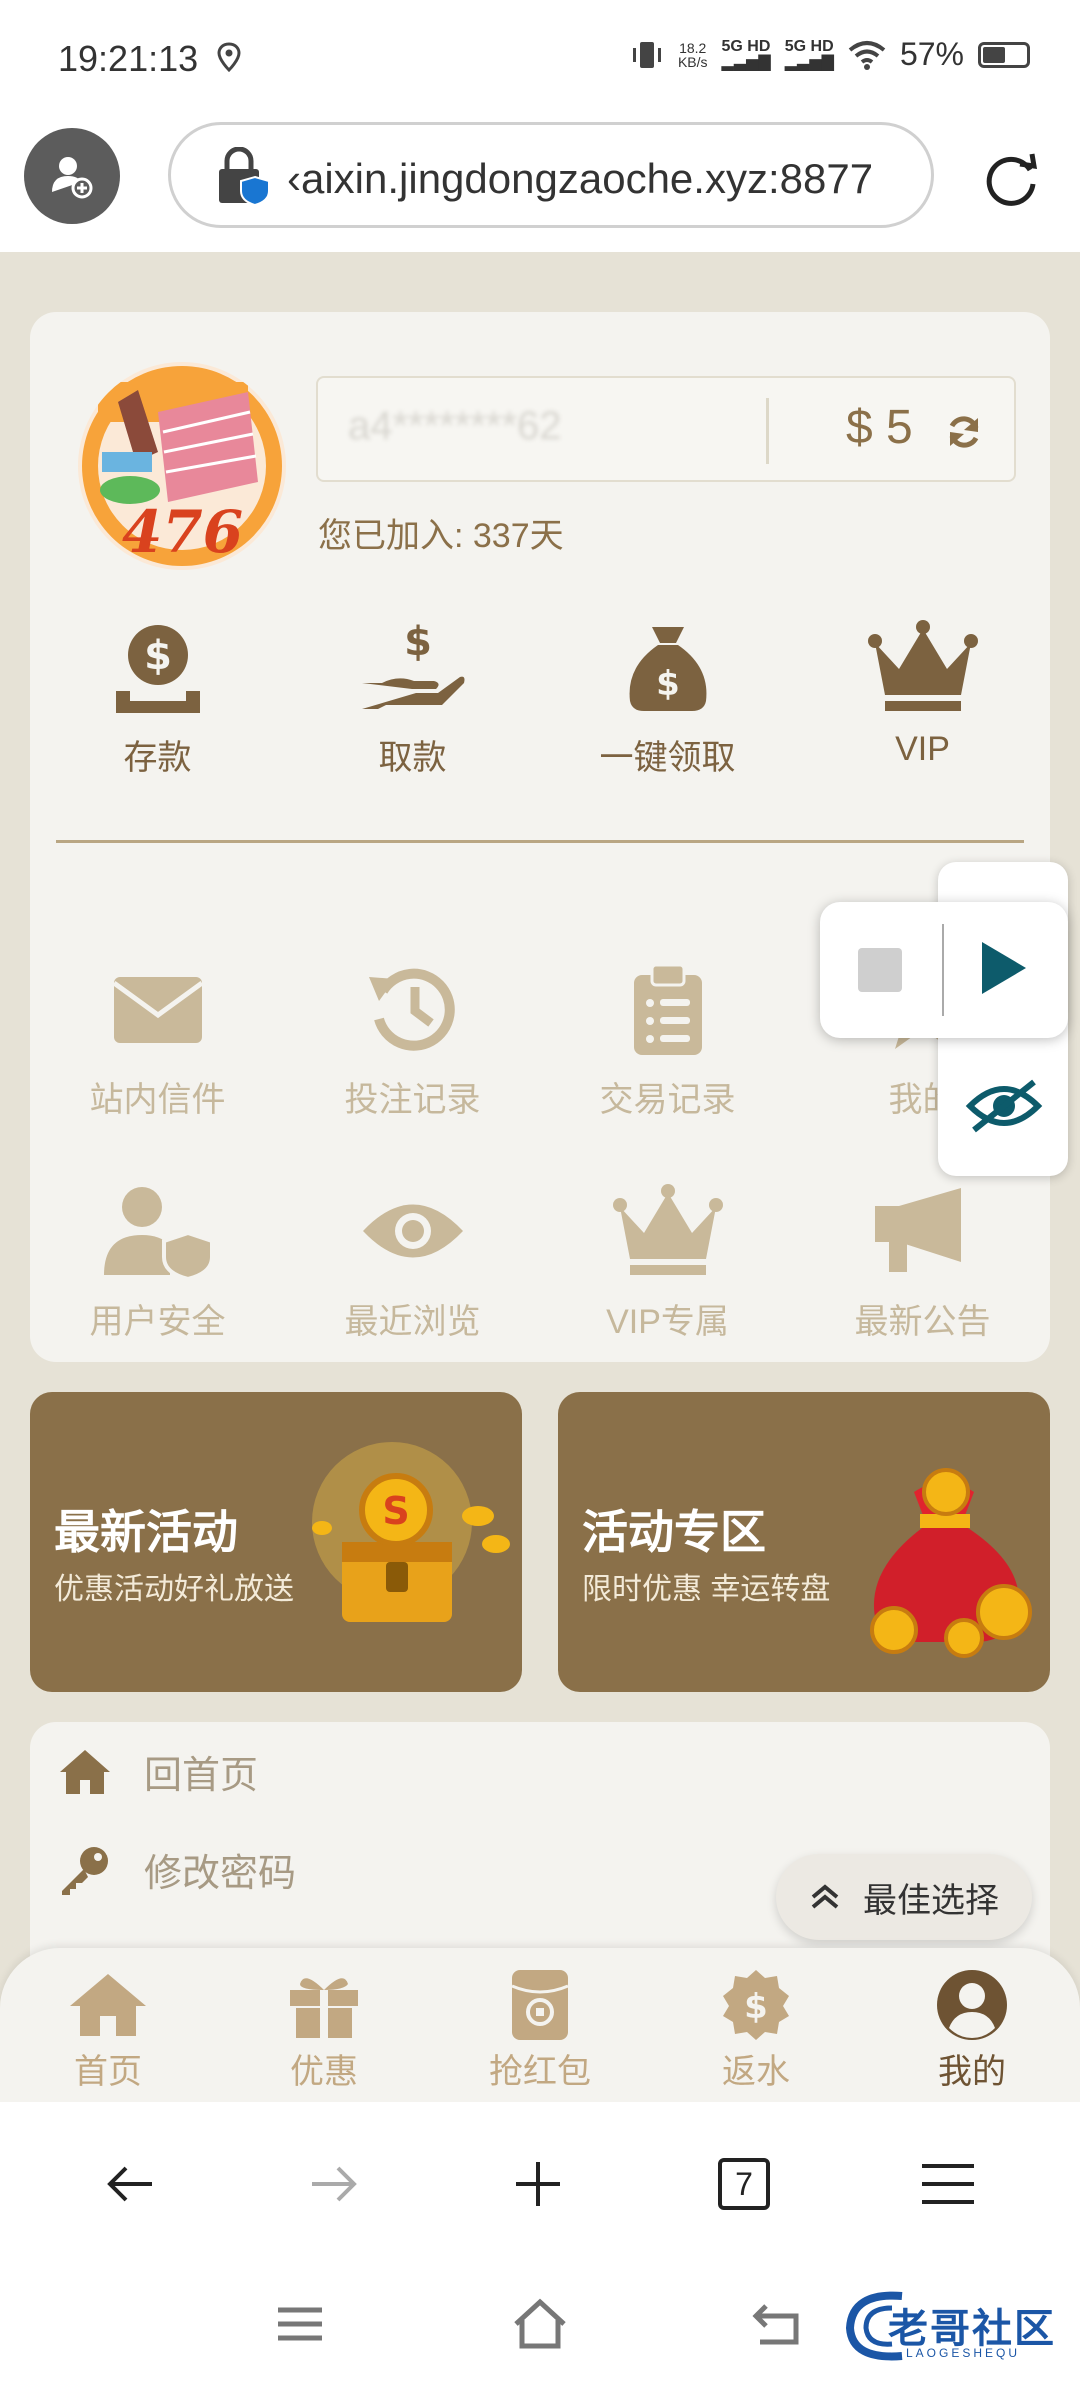 This screenshot has width=1080, height=2388. Describe the element at coordinates (411, 1009) in the screenshot. I see `history-icon` at that location.